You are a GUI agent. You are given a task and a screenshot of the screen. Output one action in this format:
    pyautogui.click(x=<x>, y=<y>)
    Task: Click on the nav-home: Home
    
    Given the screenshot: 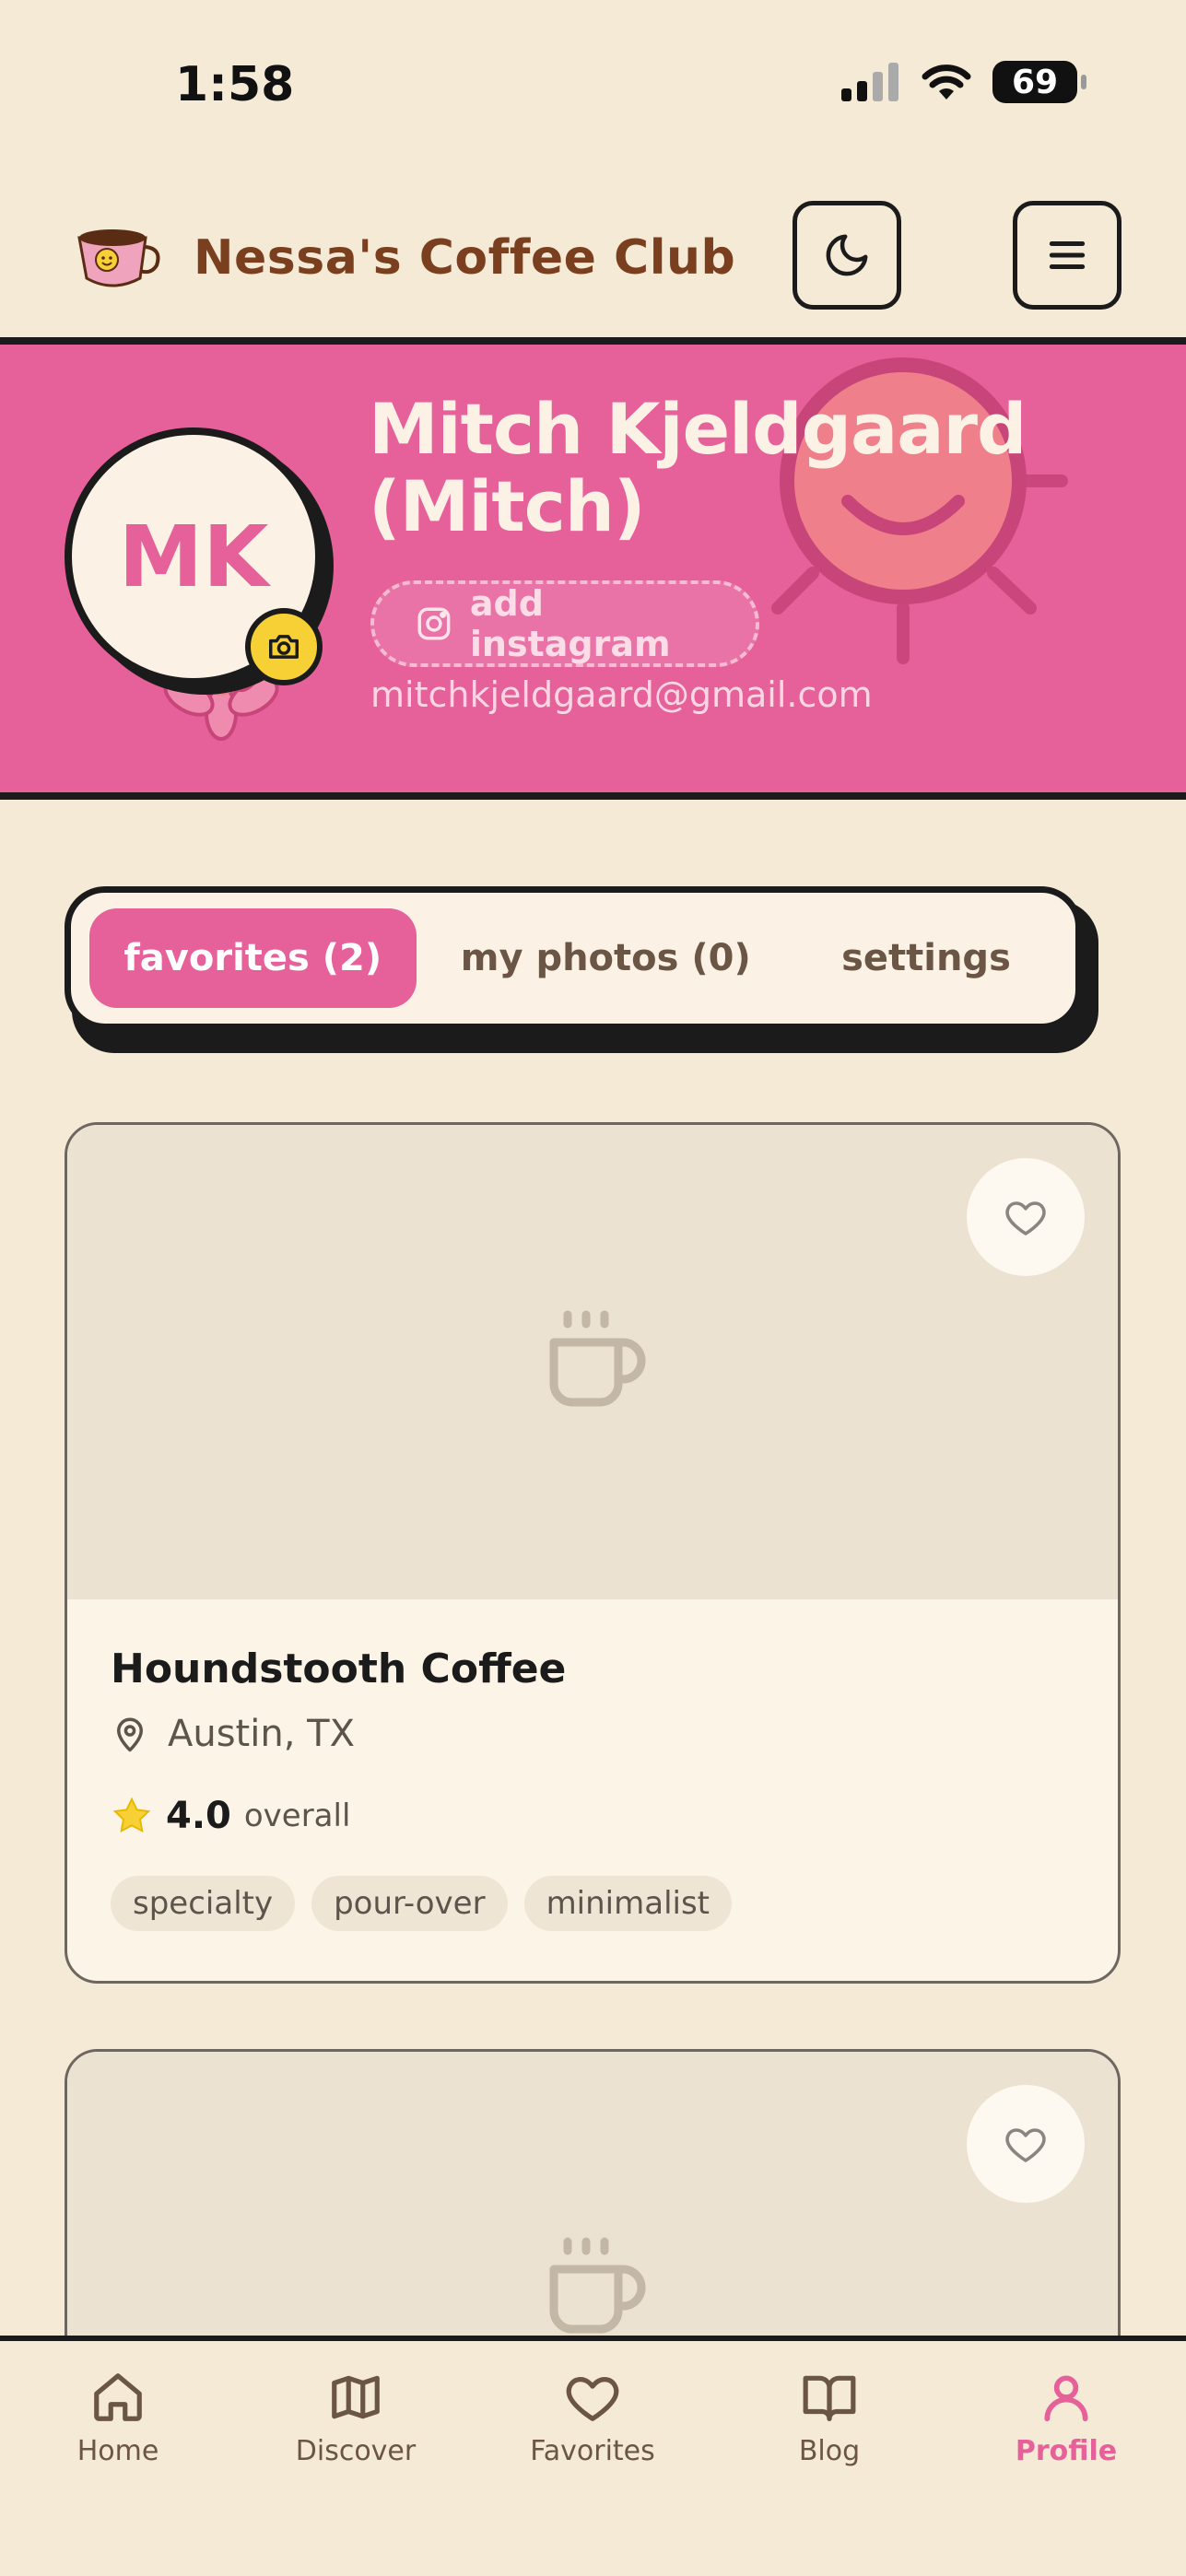 What is the action you would take?
    pyautogui.click(x=118, y=2418)
    